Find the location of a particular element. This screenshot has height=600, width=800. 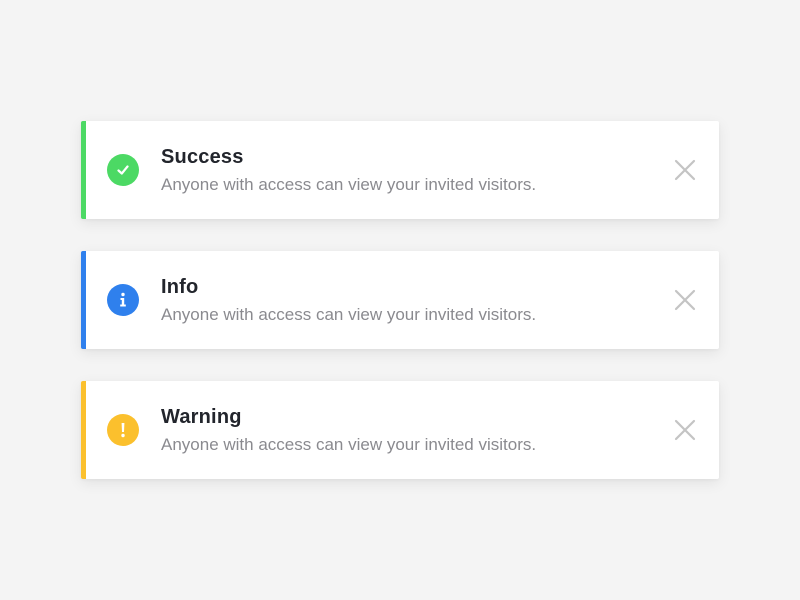

alert-info-title: Info is located at coordinates (180, 287).